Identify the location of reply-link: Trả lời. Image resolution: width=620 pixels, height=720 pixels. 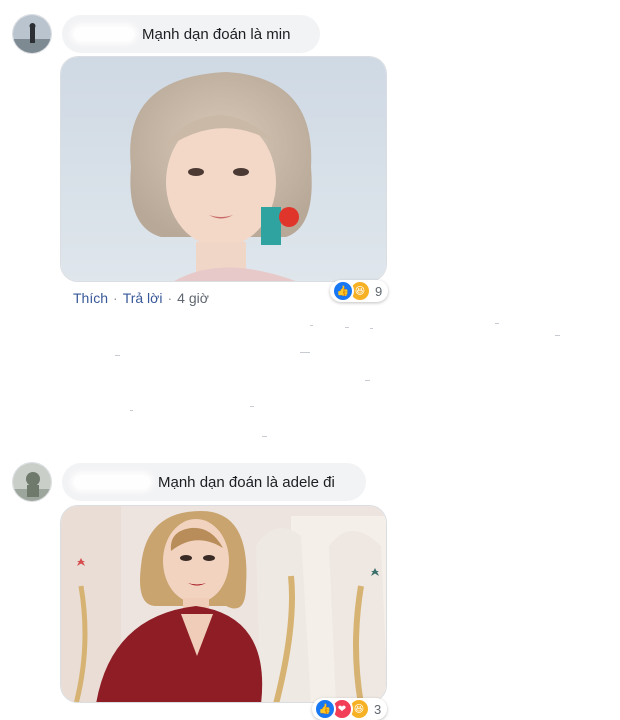
(143, 298).